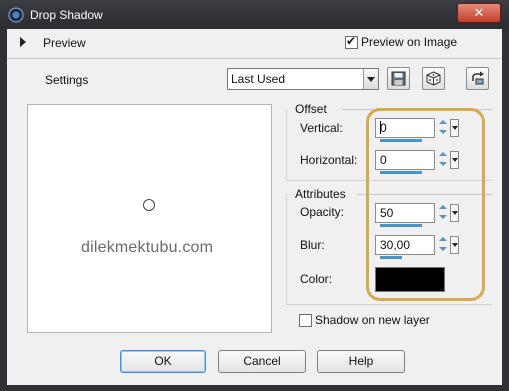 The height and width of the screenshot is (391, 509). Describe the element at coordinates (147, 247) in the screenshot. I see `watermark-text: dilekmektubu.com` at that location.